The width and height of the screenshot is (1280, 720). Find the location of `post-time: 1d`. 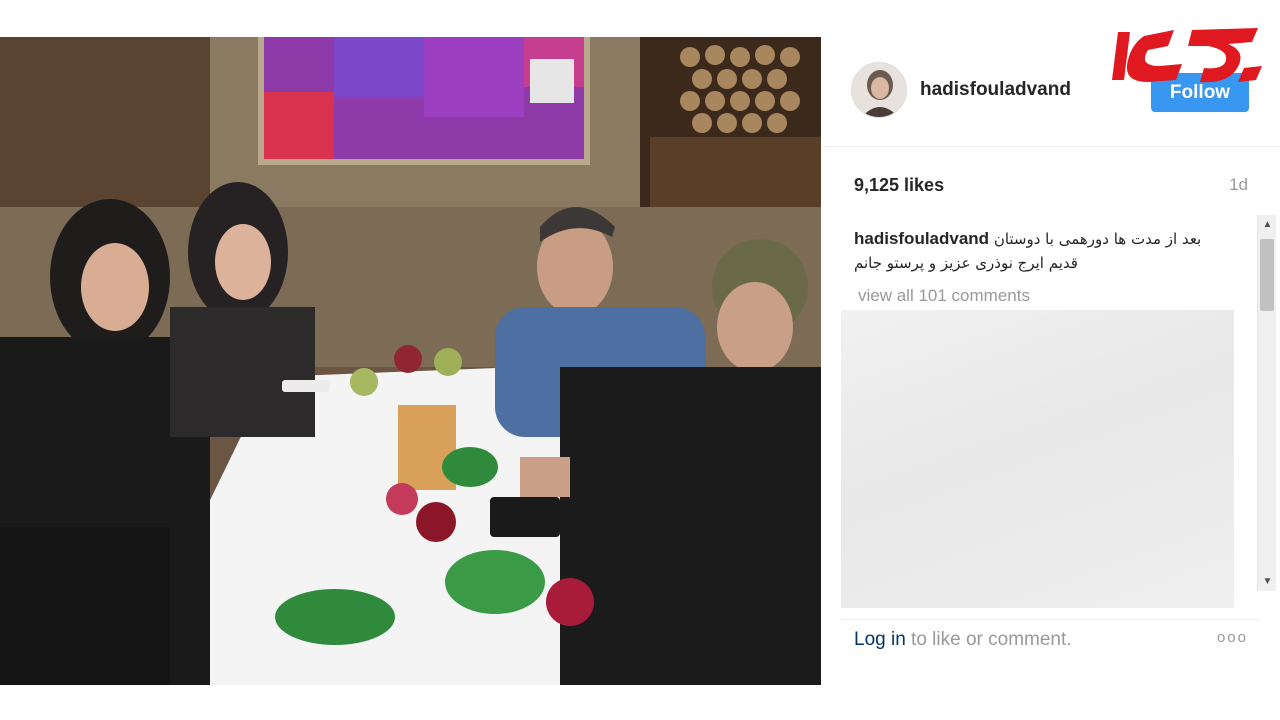

post-time: 1d is located at coordinates (1238, 184).